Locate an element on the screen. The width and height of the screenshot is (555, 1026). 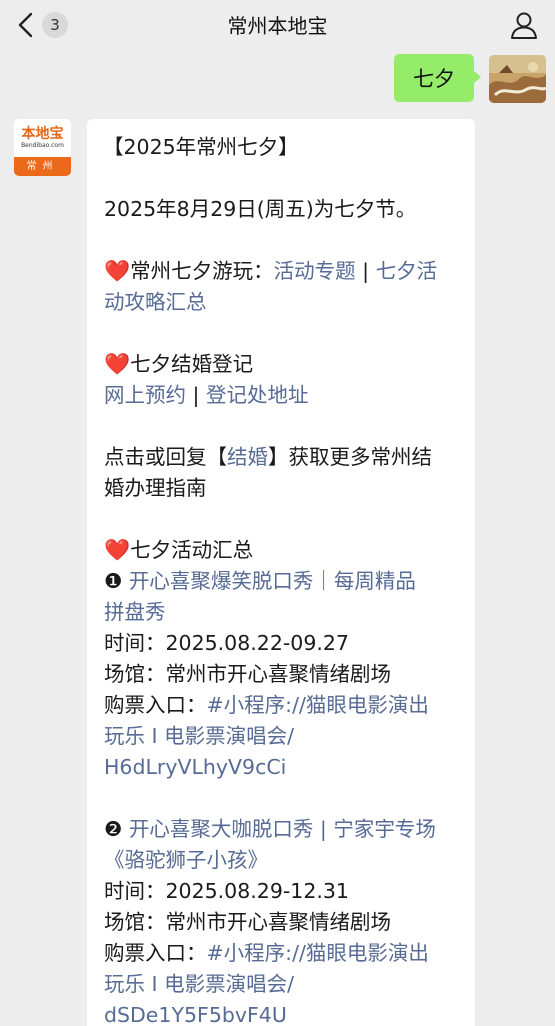
own-avatar is located at coordinates (517, 79).